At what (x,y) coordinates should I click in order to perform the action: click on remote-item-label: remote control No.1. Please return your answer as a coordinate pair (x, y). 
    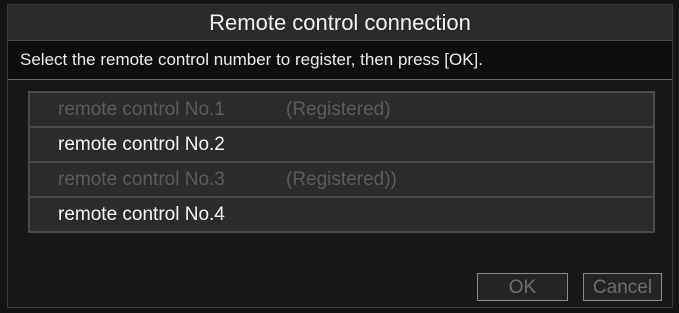
    Looking at the image, I should click on (141, 109).